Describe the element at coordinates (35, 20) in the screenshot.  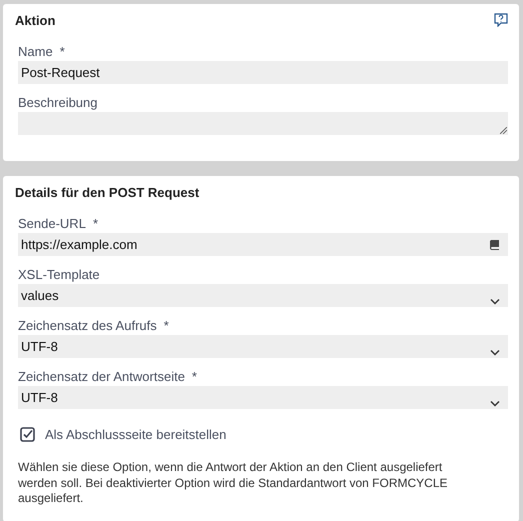
I see `panel-title: Aktion` at that location.